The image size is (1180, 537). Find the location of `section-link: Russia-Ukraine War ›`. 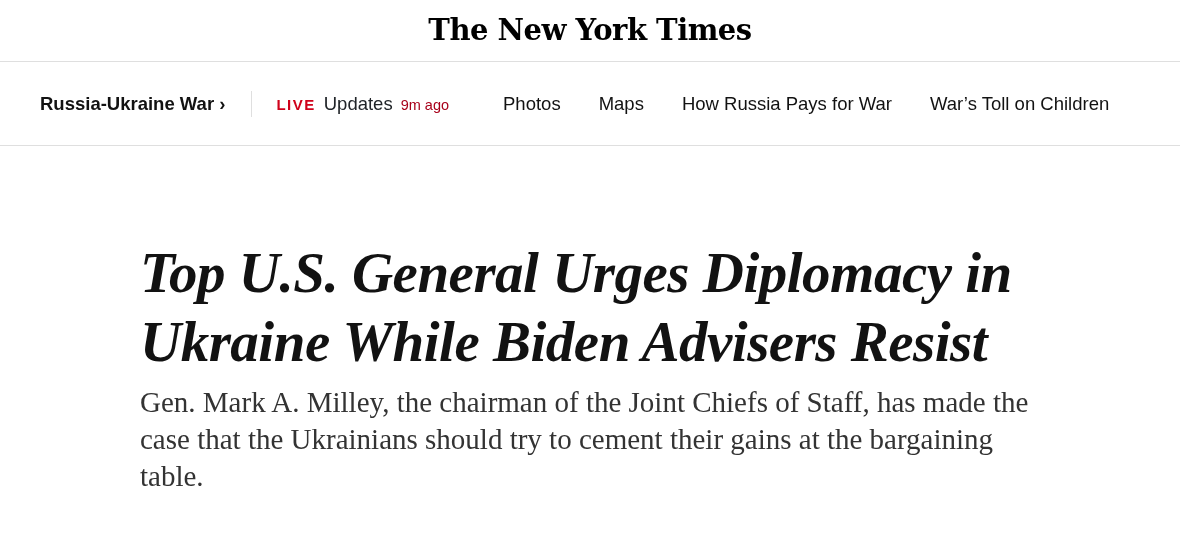

section-link: Russia-Ukraine War › is located at coordinates (133, 103).